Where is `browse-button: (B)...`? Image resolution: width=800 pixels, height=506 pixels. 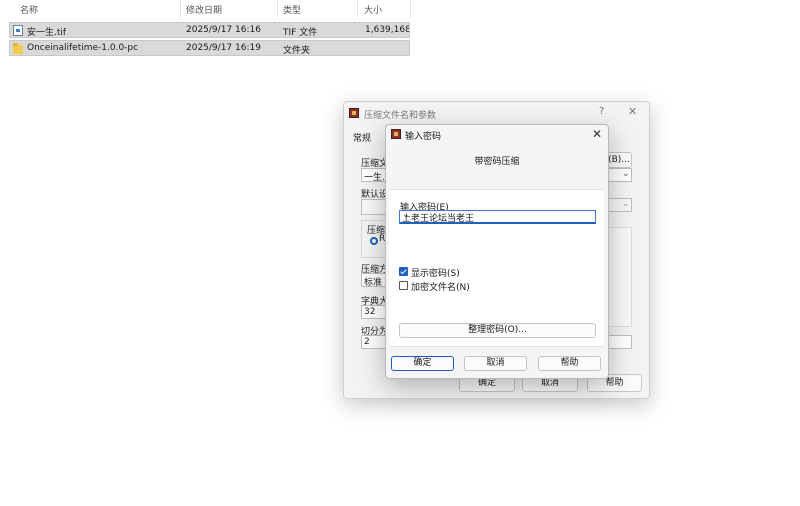
browse-button: (B)... is located at coordinates (619, 160).